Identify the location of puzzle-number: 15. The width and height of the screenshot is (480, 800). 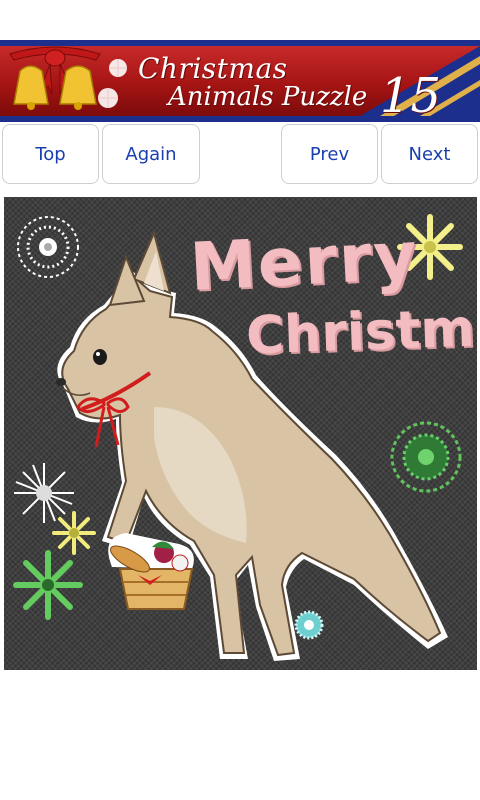
(411, 92).